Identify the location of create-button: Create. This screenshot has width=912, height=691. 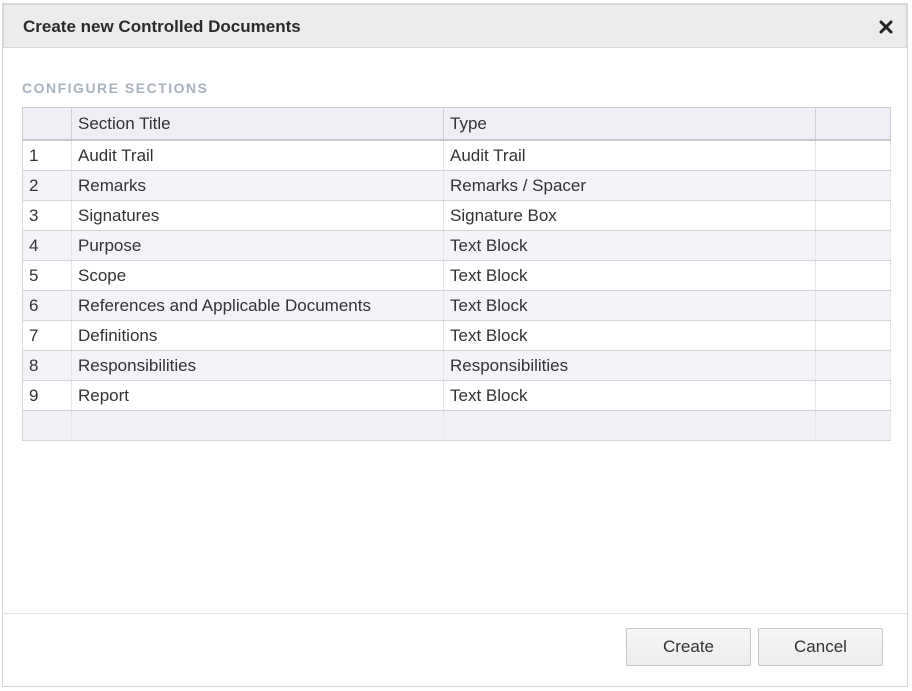
(688, 647).